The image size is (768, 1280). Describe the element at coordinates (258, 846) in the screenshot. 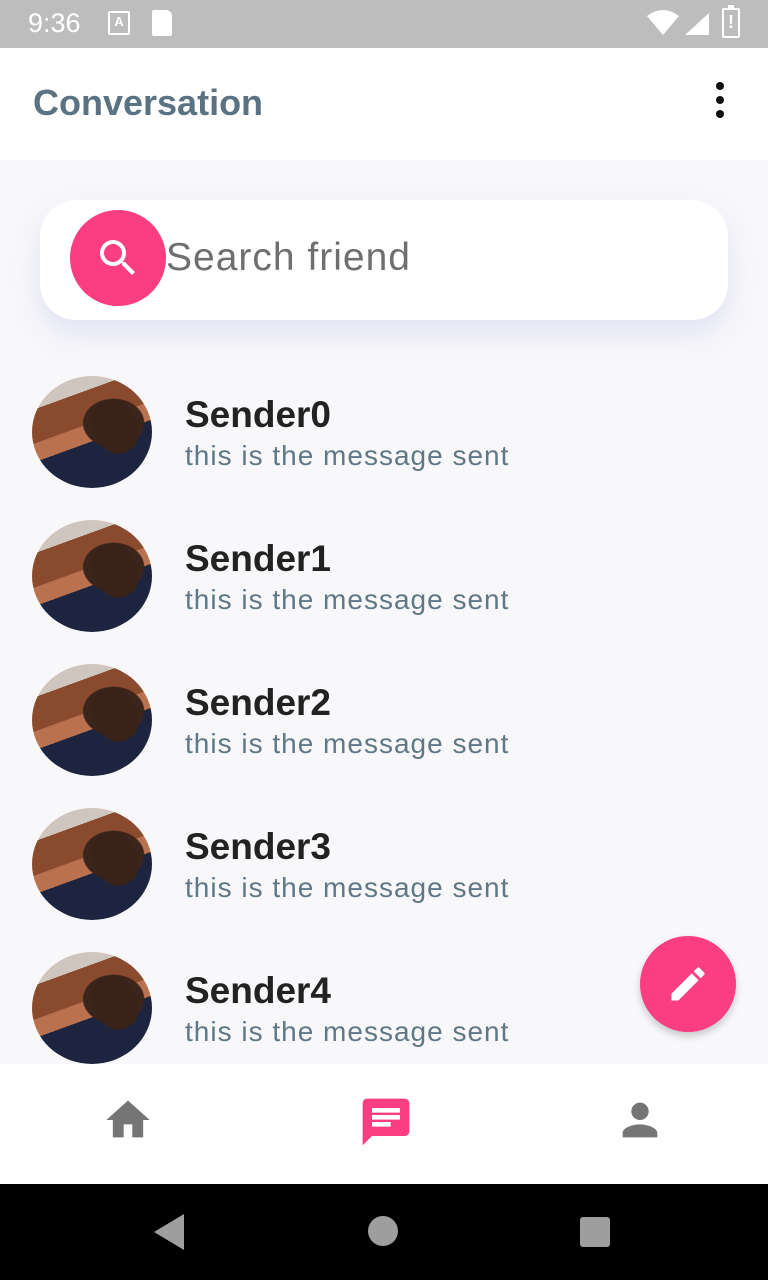

I see `sender-name: Sender3` at that location.